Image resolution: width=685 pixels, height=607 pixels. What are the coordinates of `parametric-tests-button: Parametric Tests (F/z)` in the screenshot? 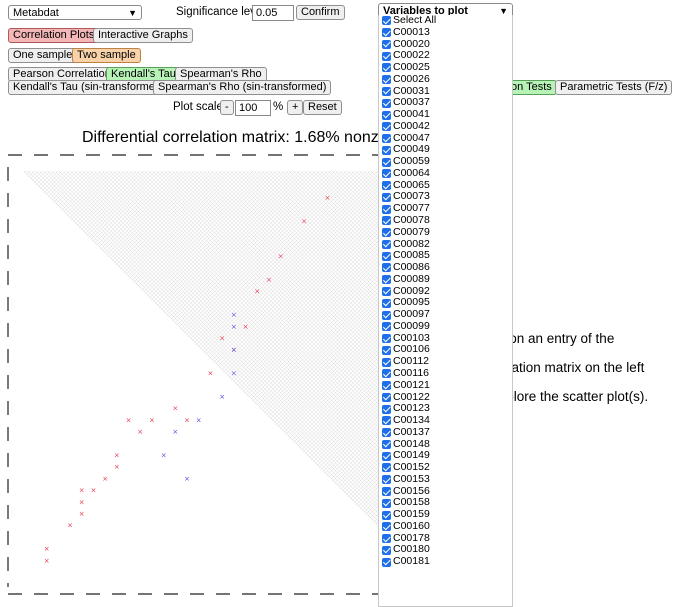 It's located at (614, 87).